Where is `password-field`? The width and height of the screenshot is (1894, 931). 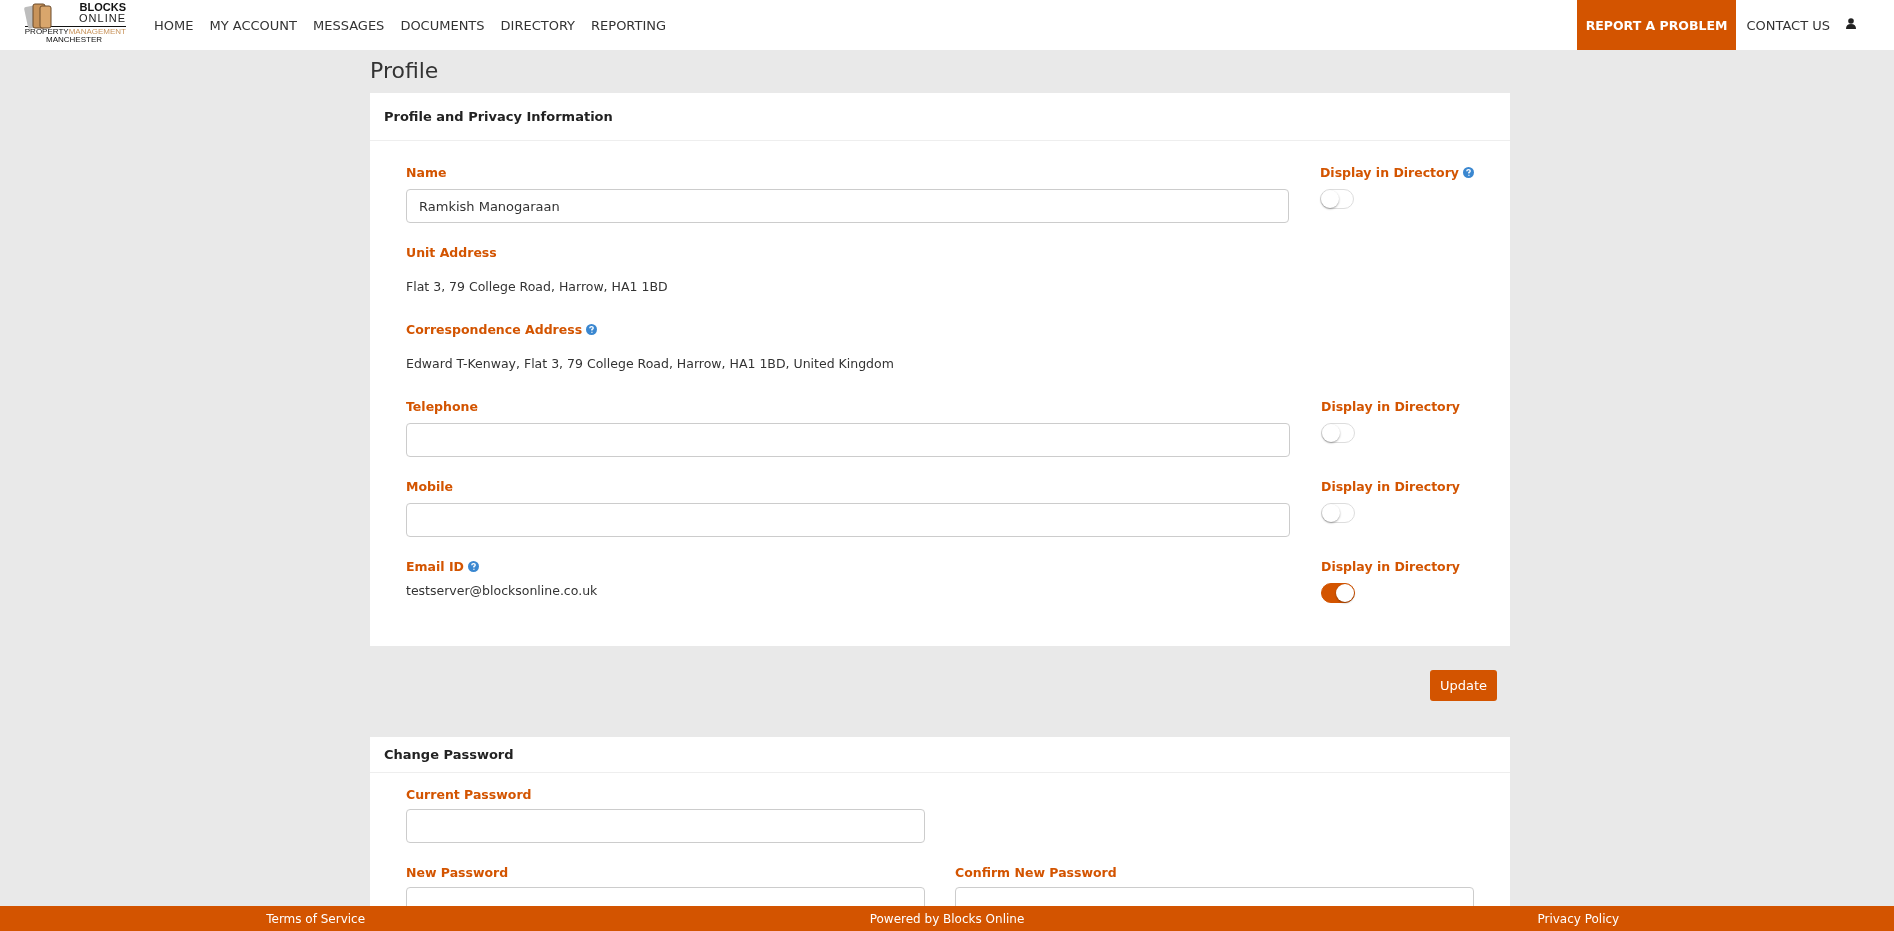
password-field is located at coordinates (665, 826).